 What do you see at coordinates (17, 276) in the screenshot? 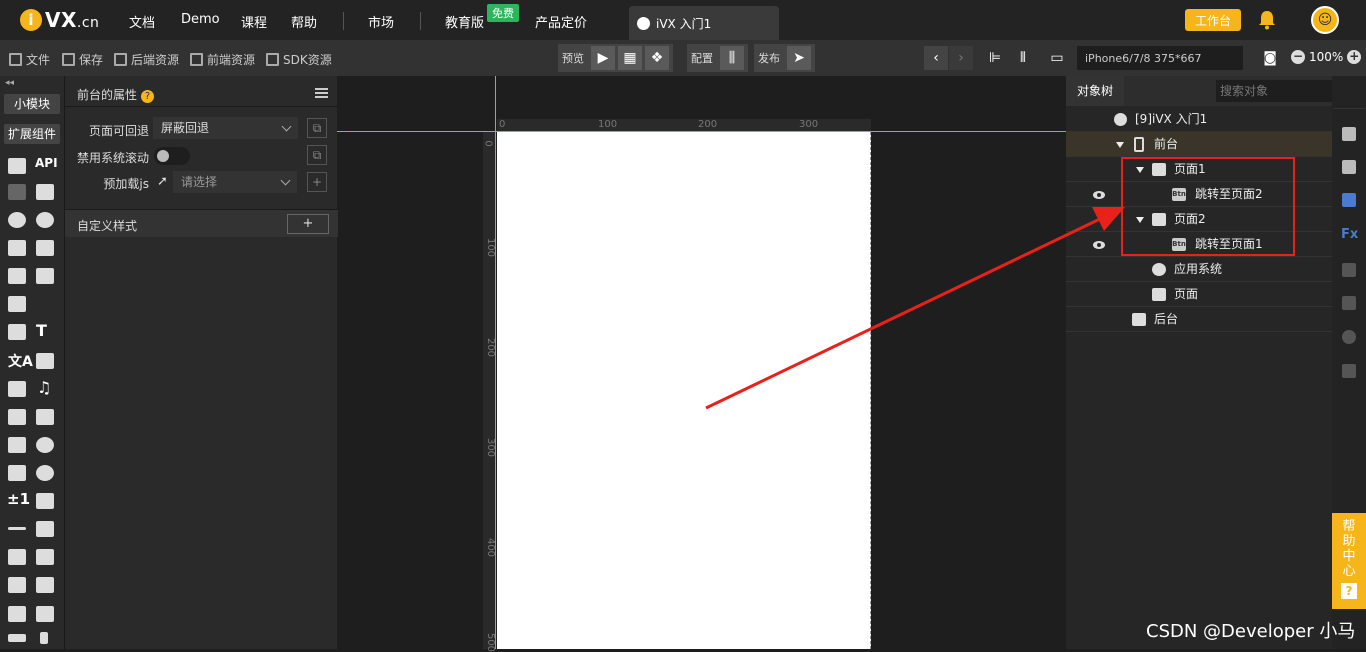
I see `copy-icon` at bounding box center [17, 276].